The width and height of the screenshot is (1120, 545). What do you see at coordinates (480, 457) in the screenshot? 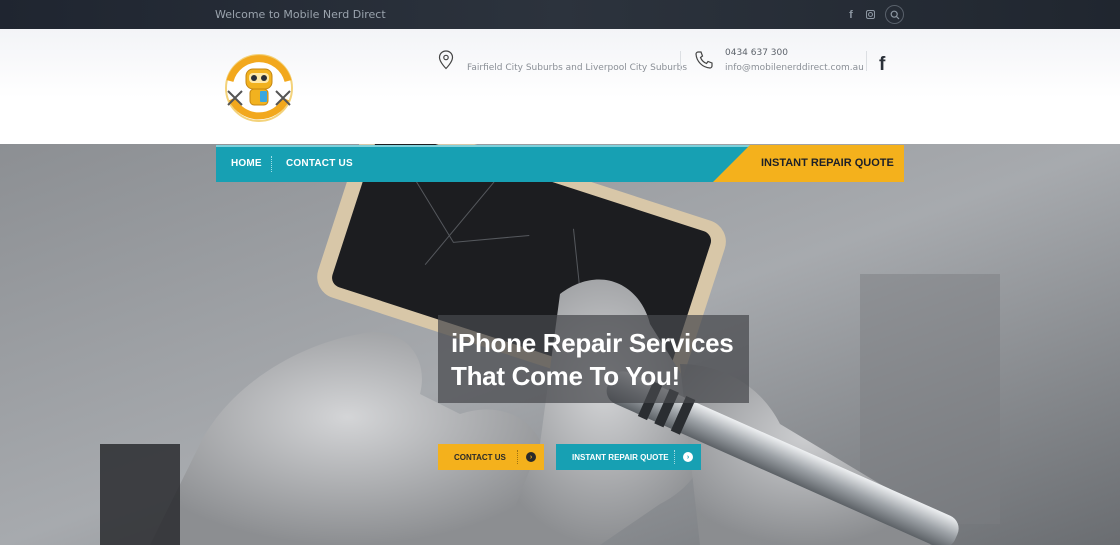
I see `button-label: CONTACT US` at bounding box center [480, 457].